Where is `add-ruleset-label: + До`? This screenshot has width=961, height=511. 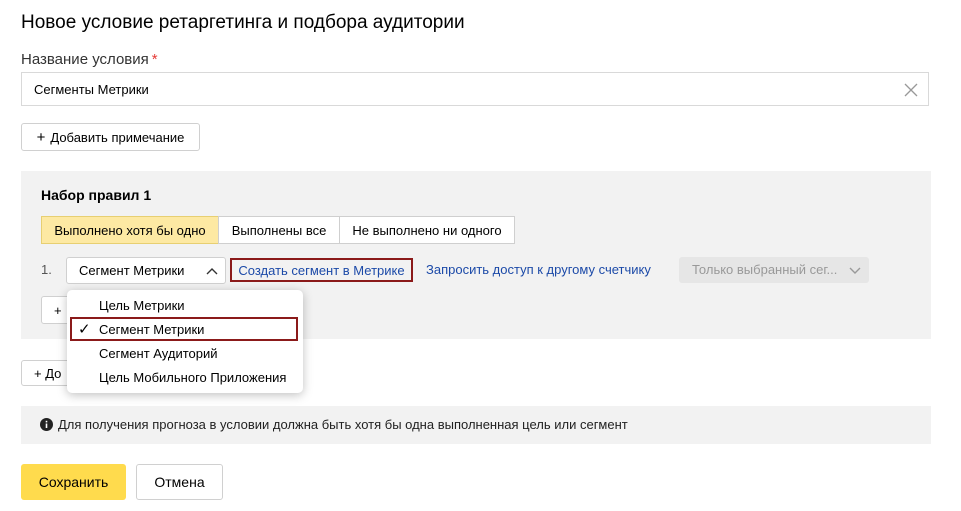 add-ruleset-label: + До is located at coordinates (48, 373).